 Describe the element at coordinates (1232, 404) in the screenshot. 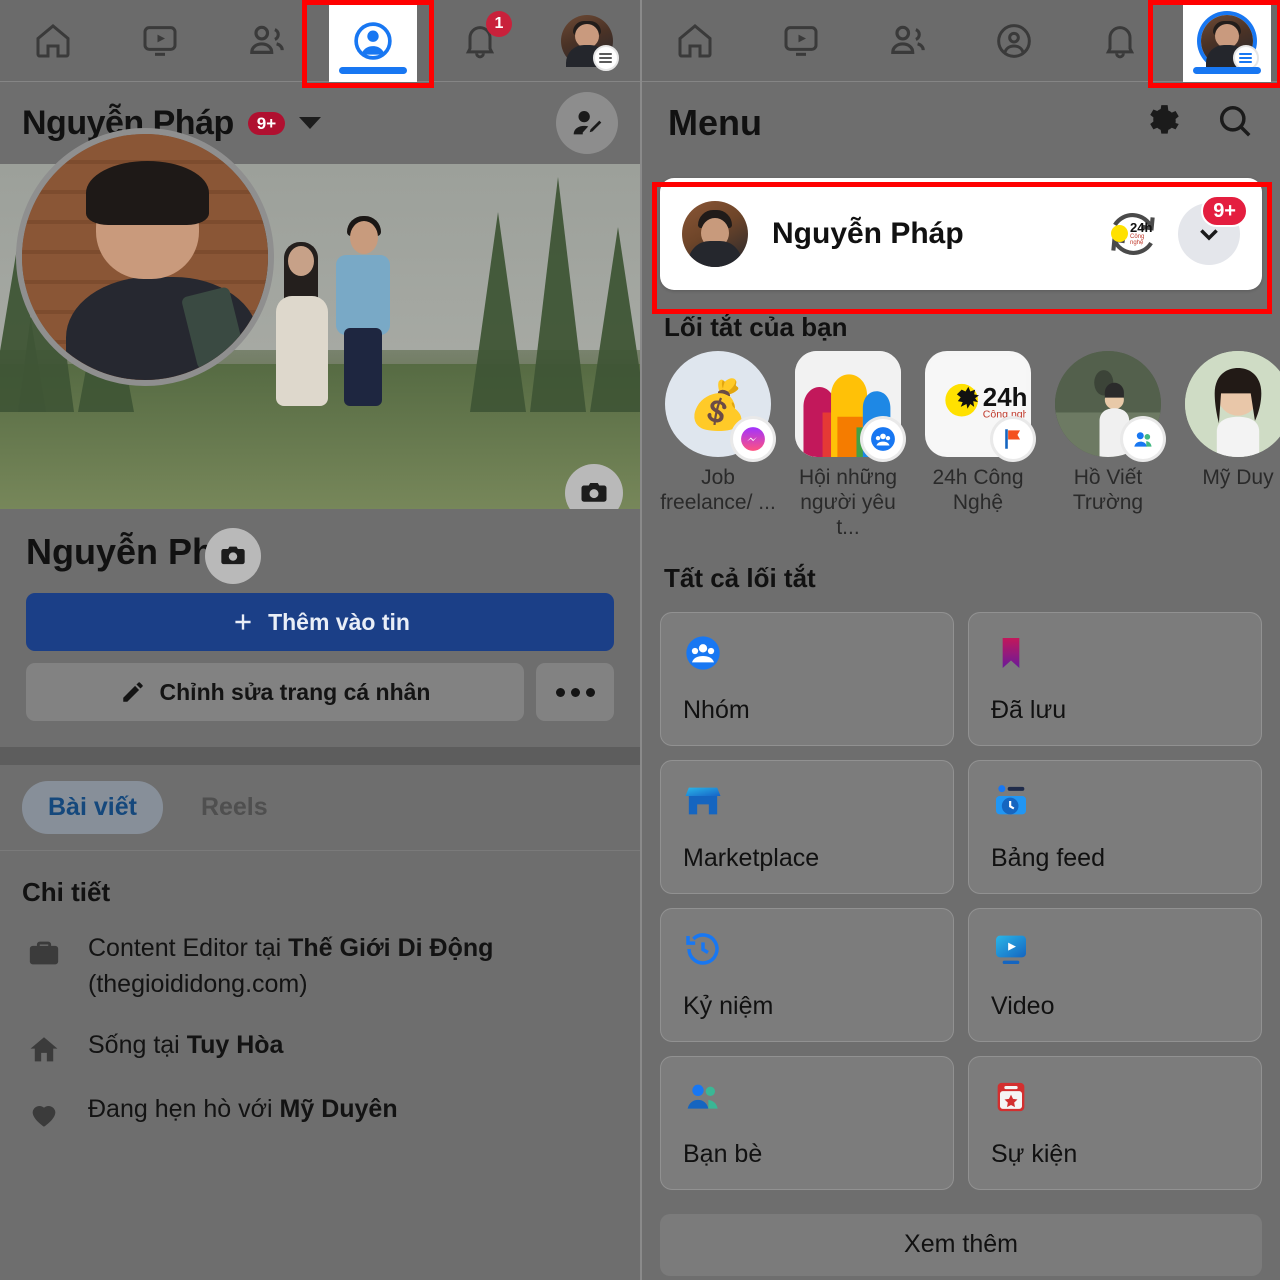

I see `shortcut-thumb` at that location.